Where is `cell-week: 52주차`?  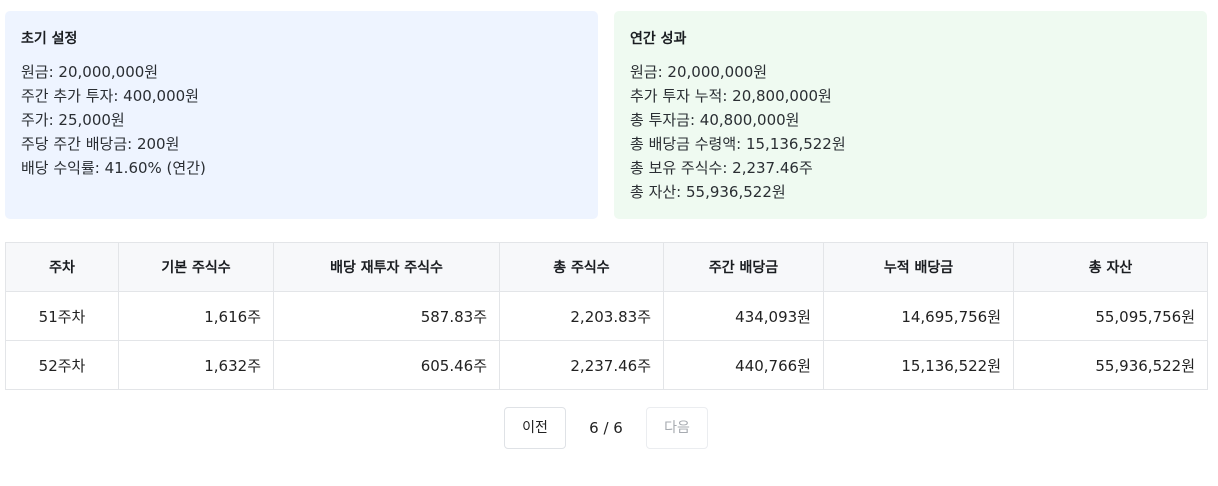 cell-week: 52주차 is located at coordinates (62, 365).